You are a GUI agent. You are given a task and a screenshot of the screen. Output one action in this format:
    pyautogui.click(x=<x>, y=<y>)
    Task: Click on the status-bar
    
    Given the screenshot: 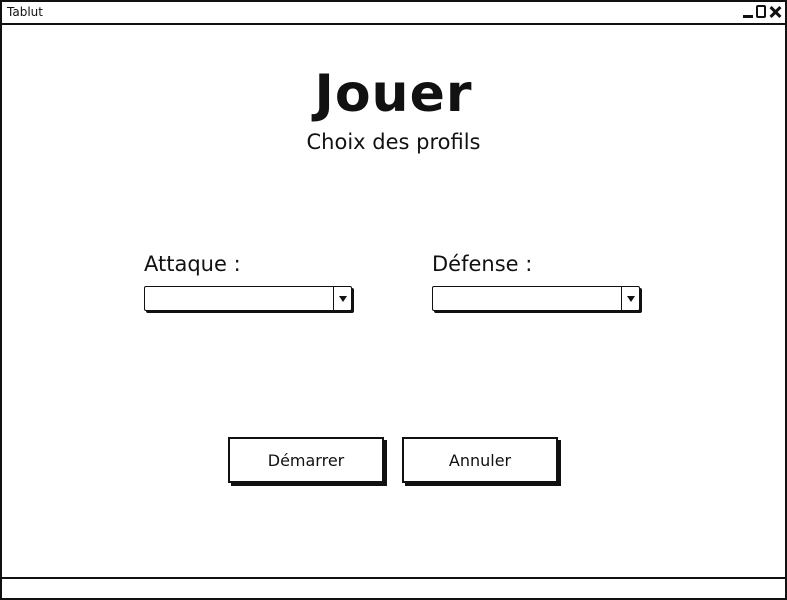 What is the action you would take?
    pyautogui.click(x=393, y=587)
    